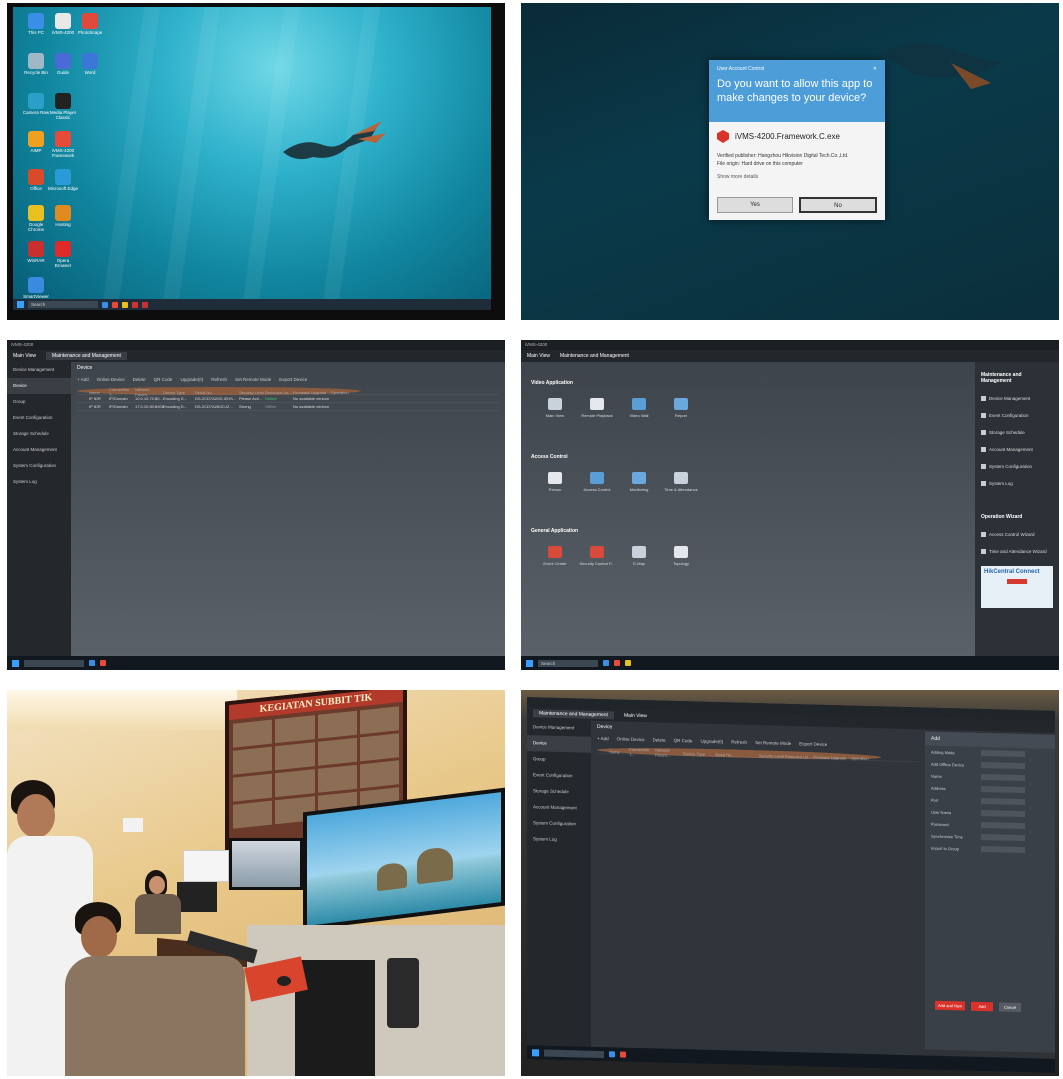  Describe the element at coordinates (1017, 587) in the screenshot. I see `hikcentral-promo: HikCentral Connect` at that location.